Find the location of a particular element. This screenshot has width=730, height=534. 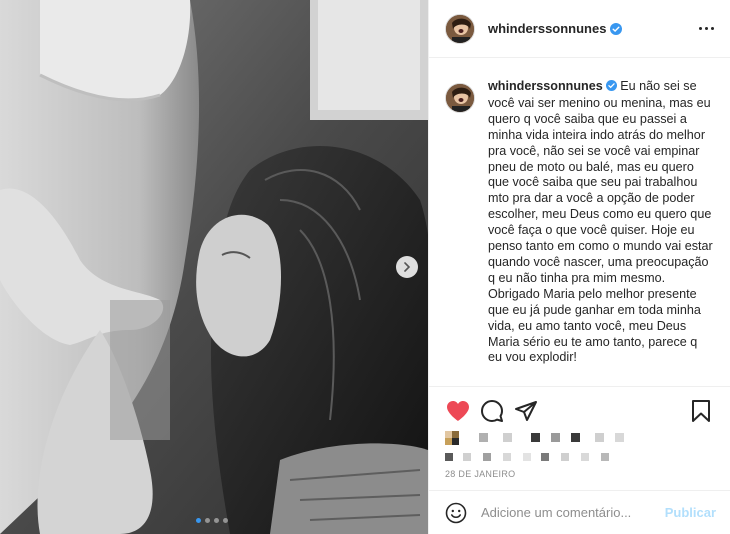

paper-plane-icon is located at coordinates (526, 411).